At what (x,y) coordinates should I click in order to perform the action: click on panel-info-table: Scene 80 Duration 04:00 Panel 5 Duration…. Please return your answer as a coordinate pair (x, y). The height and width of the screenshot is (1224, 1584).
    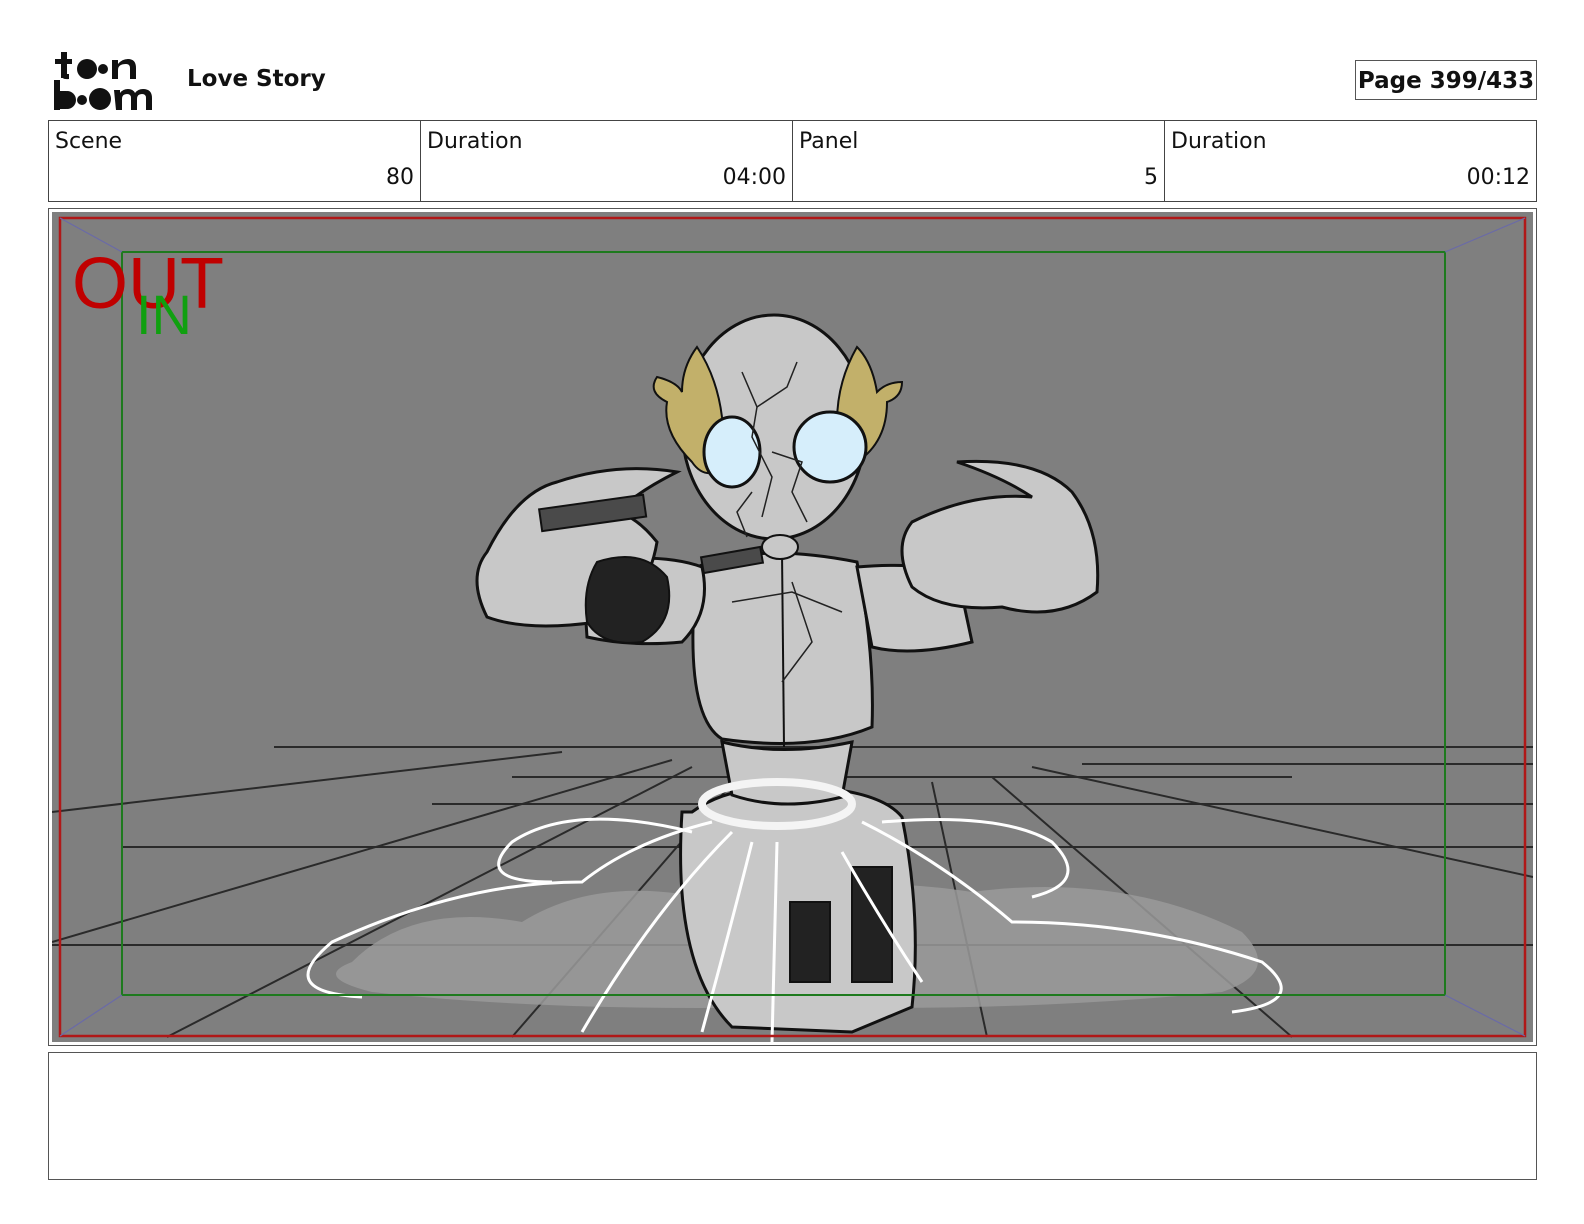
    Looking at the image, I should click on (792, 161).